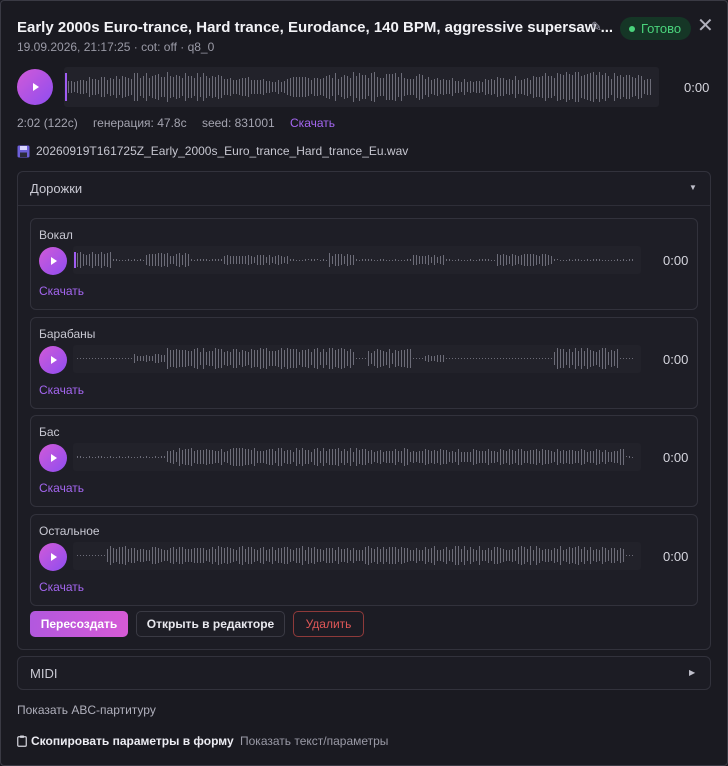 This screenshot has height=766, width=728. I want to click on main-play-button, so click(35, 87).